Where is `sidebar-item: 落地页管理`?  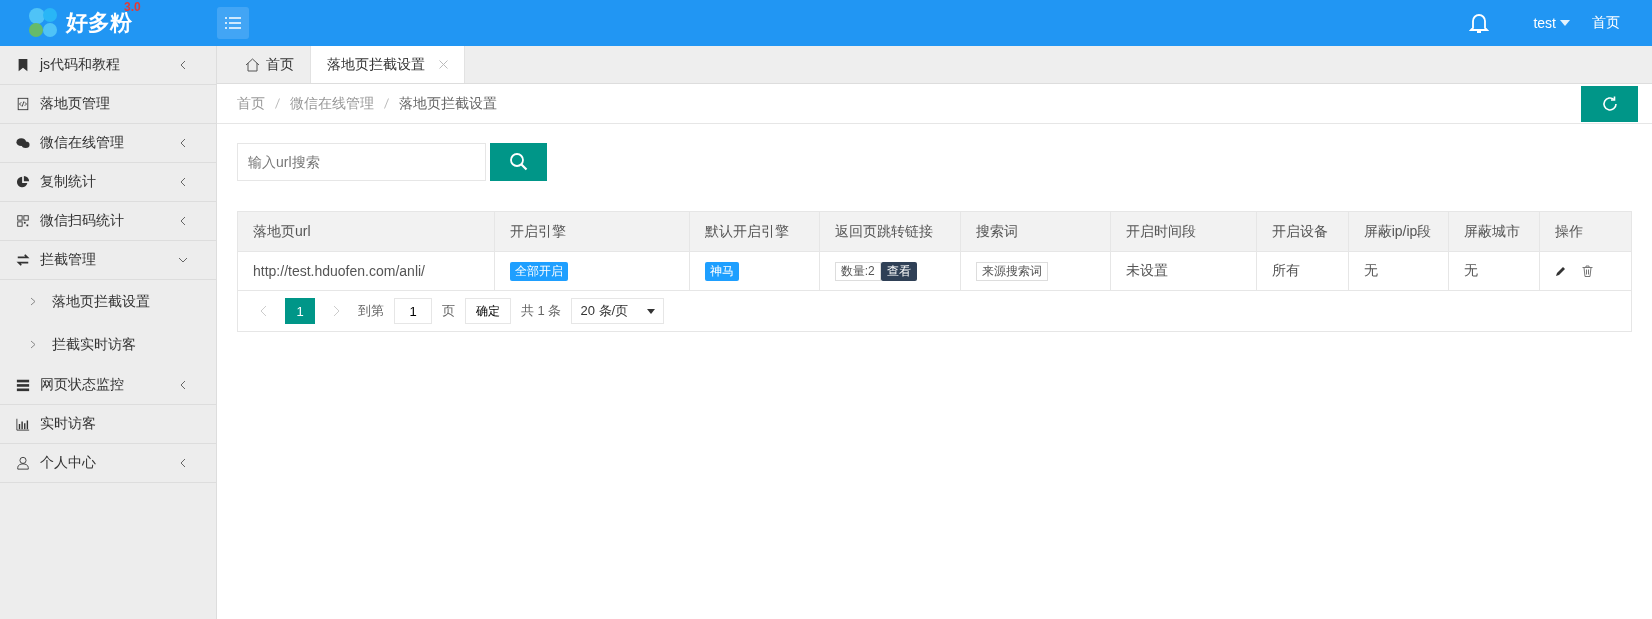 sidebar-item: 落地页管理 is located at coordinates (108, 104).